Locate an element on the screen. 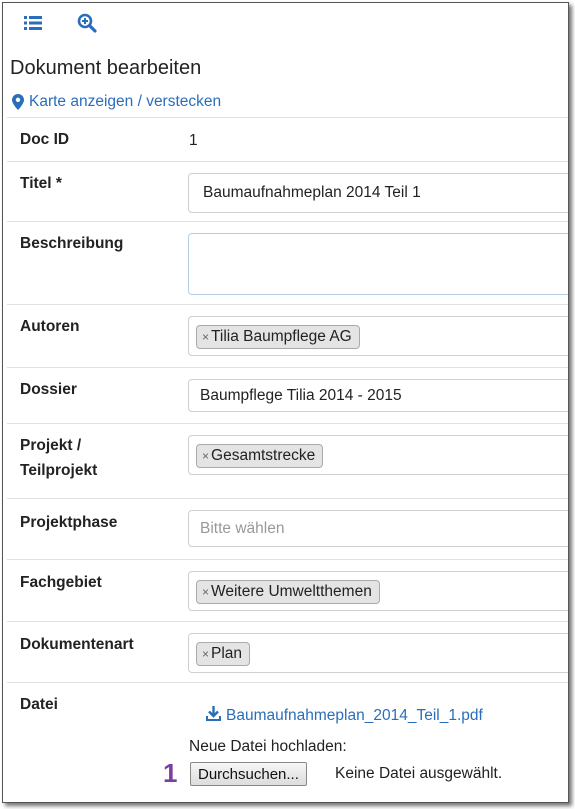  dossier-value: Baumpflege Tilia 2014 - 2015 is located at coordinates (301, 395).